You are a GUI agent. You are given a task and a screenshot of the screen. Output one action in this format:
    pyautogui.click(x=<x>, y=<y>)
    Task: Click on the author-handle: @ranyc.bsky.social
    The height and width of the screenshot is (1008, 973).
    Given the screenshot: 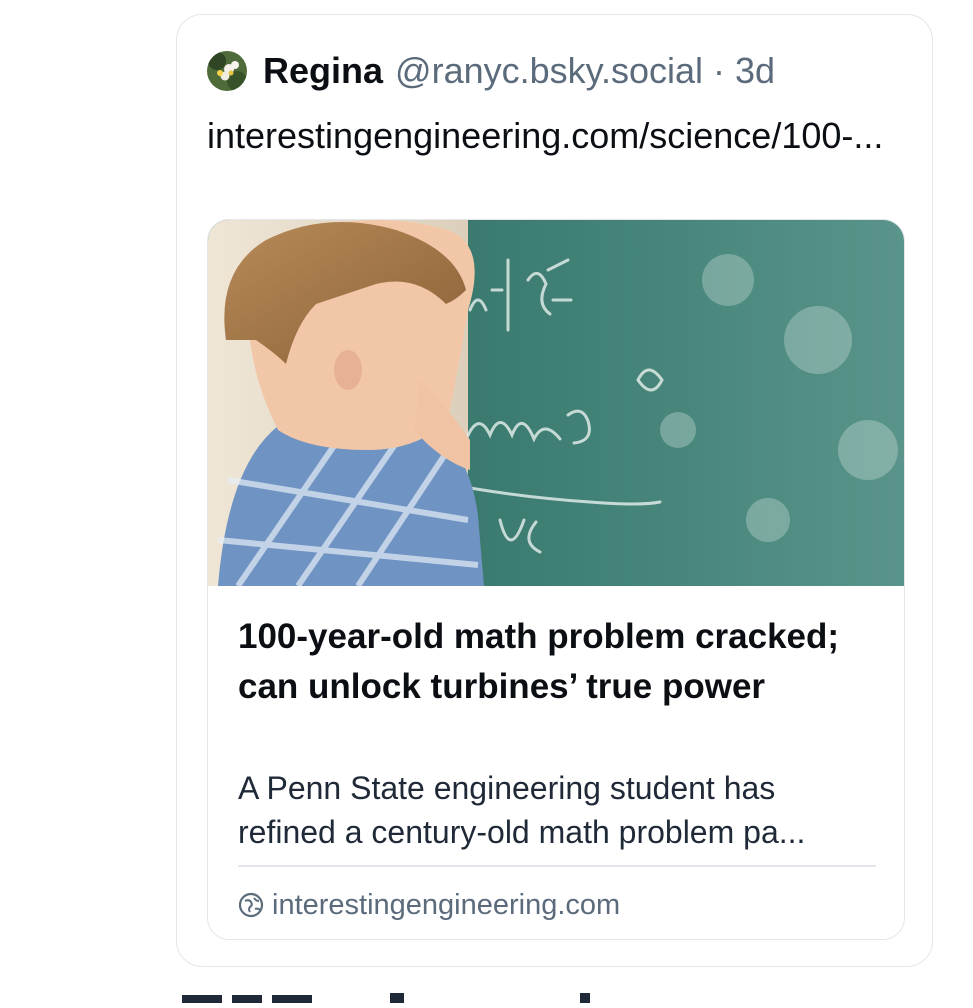 What is the action you would take?
    pyautogui.click(x=549, y=71)
    